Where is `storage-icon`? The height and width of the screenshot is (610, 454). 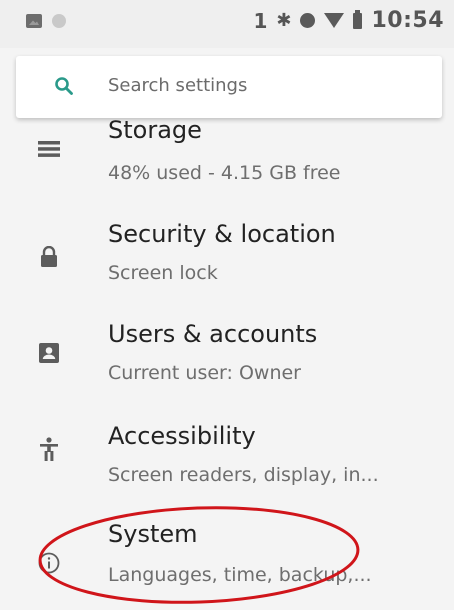
storage-icon is located at coordinates (49, 149).